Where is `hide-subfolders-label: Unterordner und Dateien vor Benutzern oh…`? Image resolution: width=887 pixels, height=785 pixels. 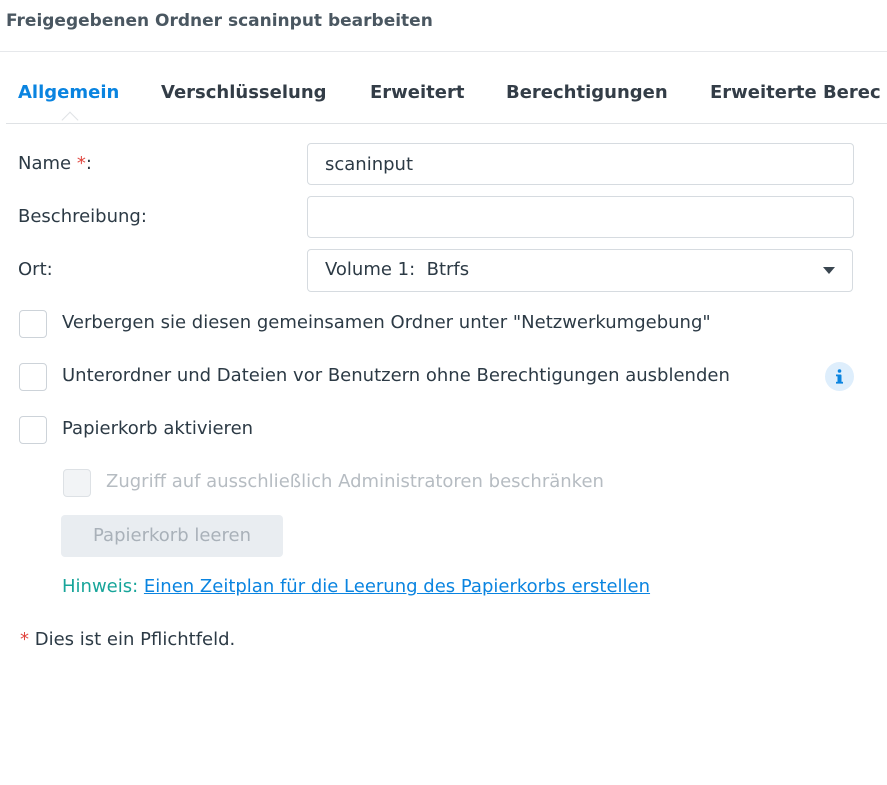
hide-subfolders-label: Unterordner und Dateien vor Benutzern oh… is located at coordinates (396, 375).